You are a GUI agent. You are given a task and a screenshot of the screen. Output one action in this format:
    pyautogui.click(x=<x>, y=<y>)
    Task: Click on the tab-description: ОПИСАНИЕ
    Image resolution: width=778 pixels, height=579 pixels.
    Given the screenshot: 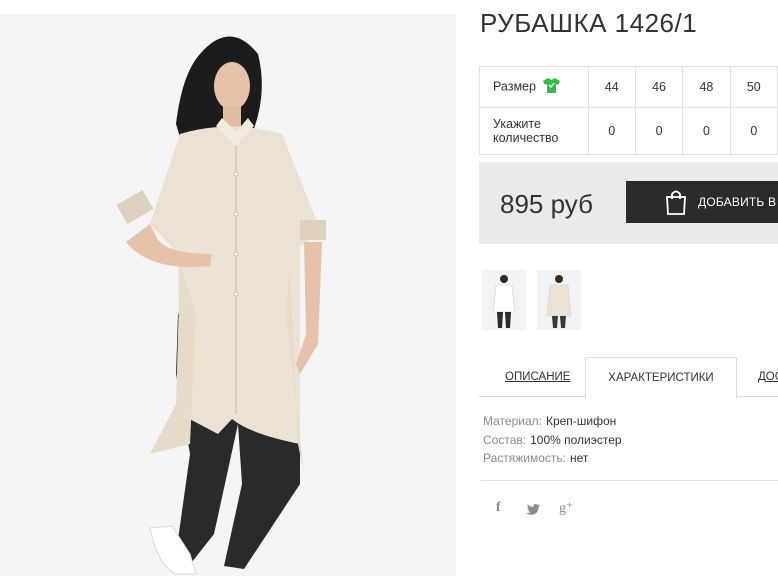 What is the action you would take?
    pyautogui.click(x=537, y=377)
    